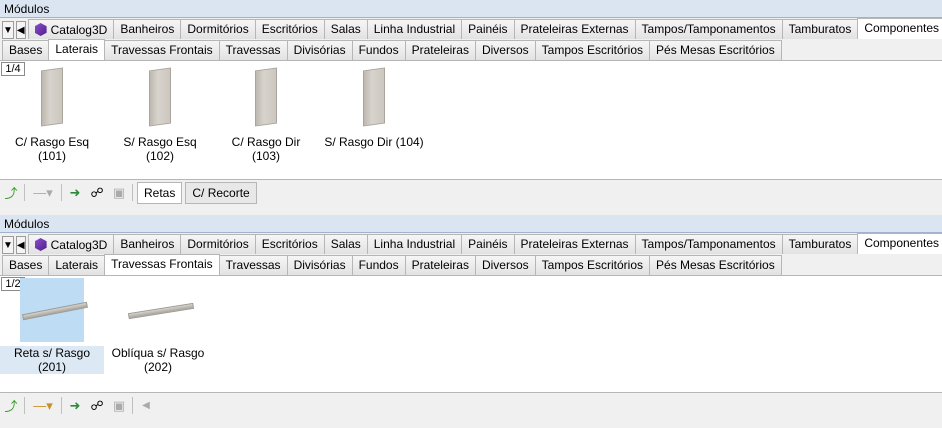 The image size is (942, 428). I want to click on item-label: S/ Rasgo Dir (104), so click(374, 142).